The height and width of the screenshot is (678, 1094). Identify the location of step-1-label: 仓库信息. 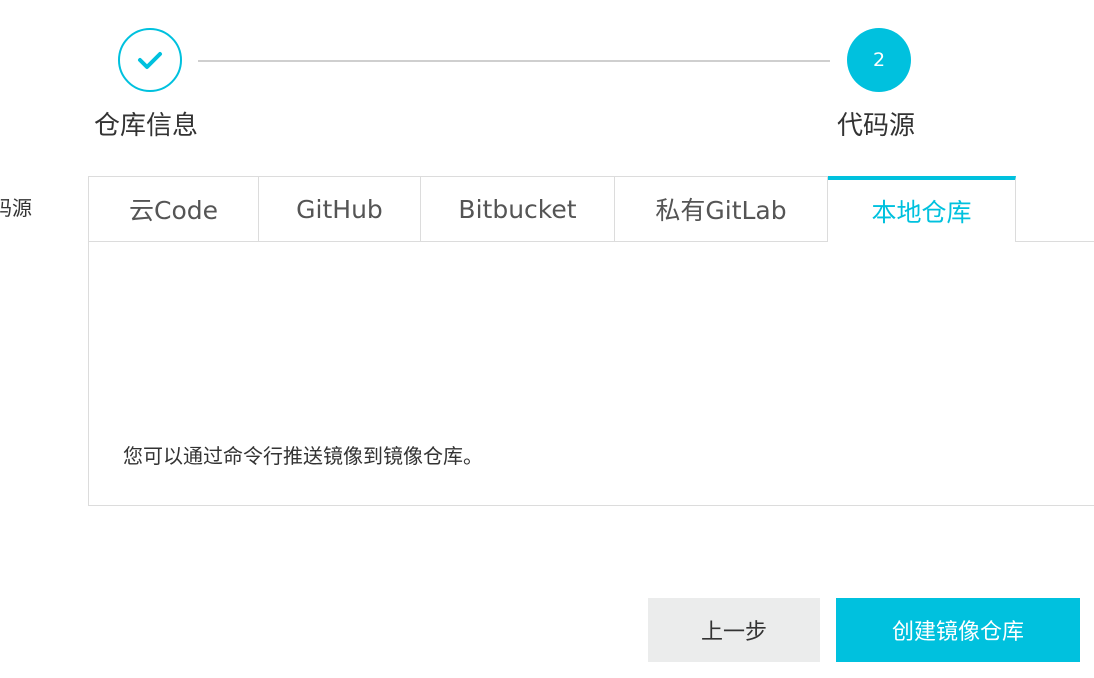
(146, 126).